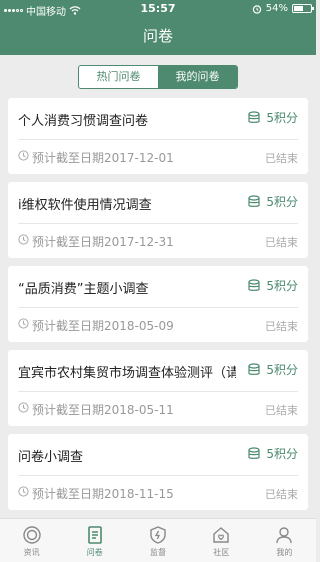  I want to click on community-icon, so click(221, 535).